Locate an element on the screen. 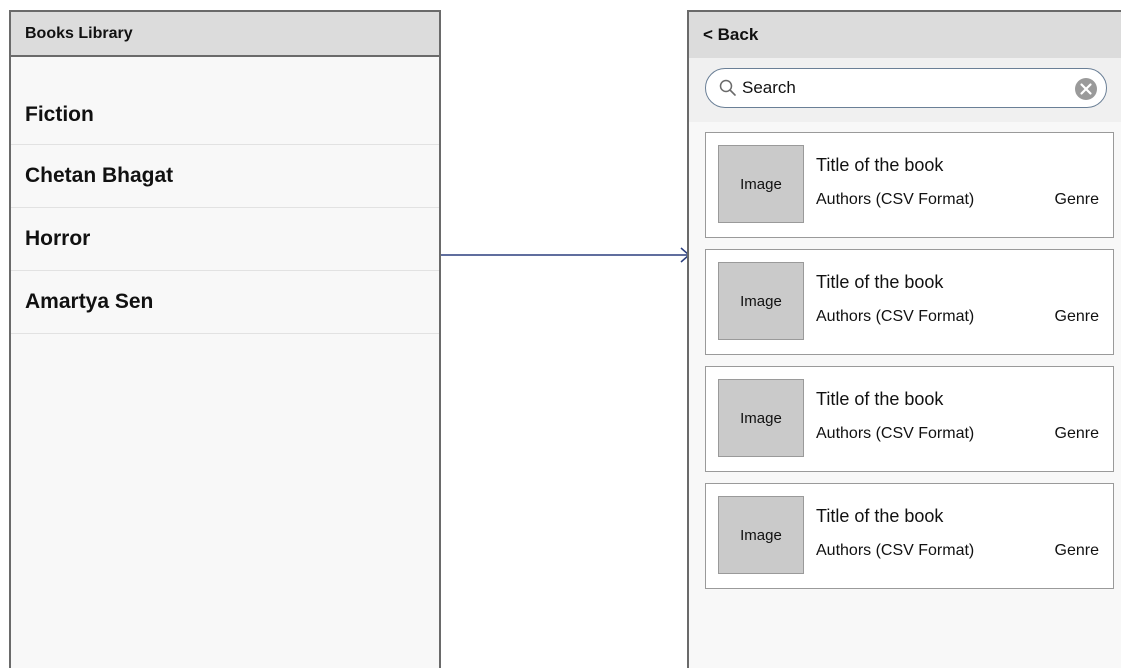 The image size is (1121, 668). search-field is located at coordinates (906, 88).